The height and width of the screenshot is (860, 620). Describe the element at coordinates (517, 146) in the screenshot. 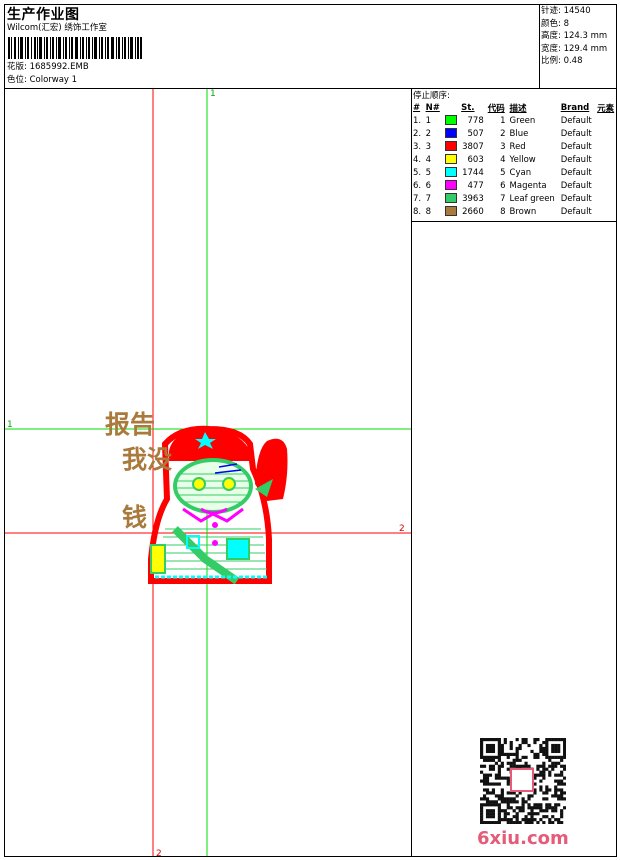

I see `row-description: Red` at that location.